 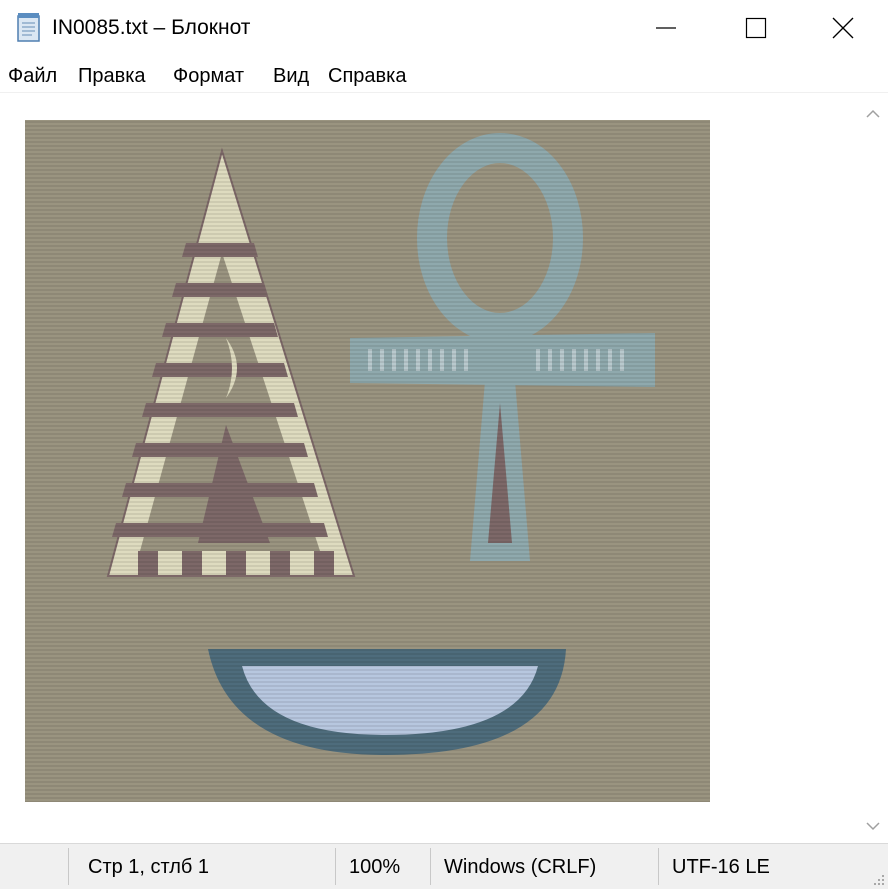 I want to click on menu-file: Файл, so click(x=32, y=76).